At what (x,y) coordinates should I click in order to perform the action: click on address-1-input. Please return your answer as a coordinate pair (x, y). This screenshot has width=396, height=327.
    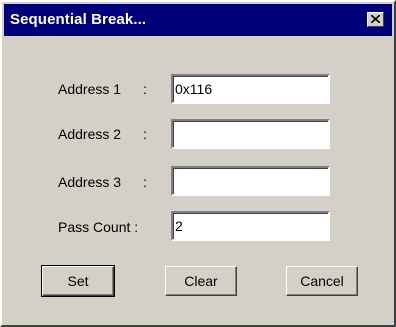
    Looking at the image, I should click on (250, 89).